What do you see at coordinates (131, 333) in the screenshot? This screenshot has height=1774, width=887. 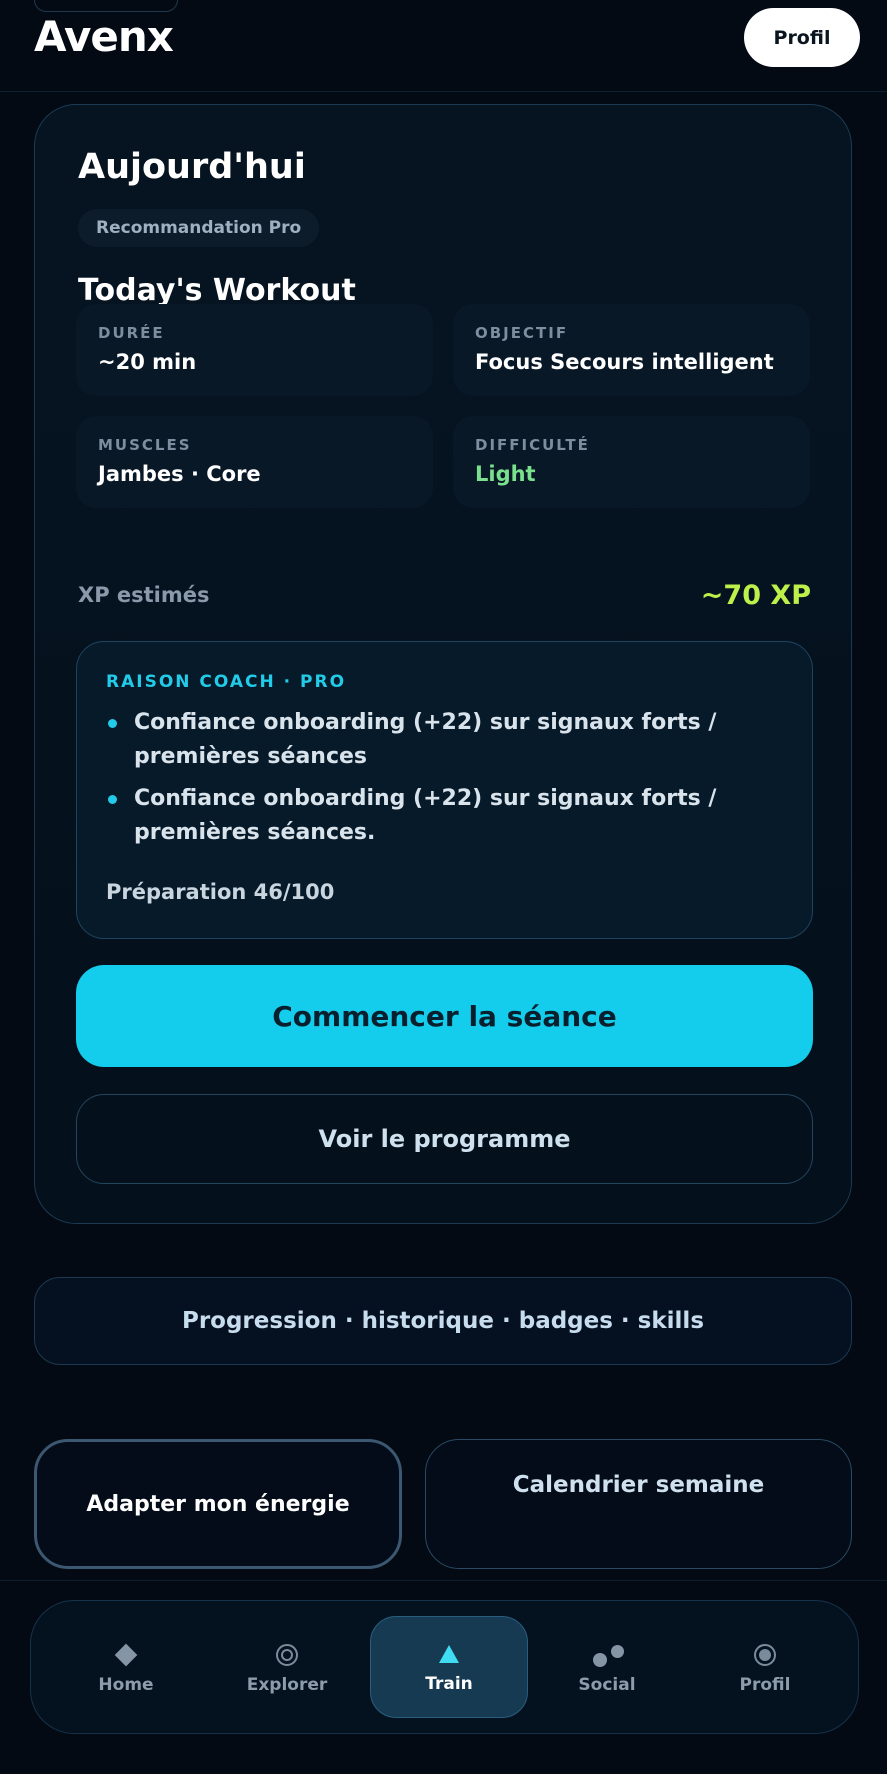 I see `stat-label: DURÉE` at bounding box center [131, 333].